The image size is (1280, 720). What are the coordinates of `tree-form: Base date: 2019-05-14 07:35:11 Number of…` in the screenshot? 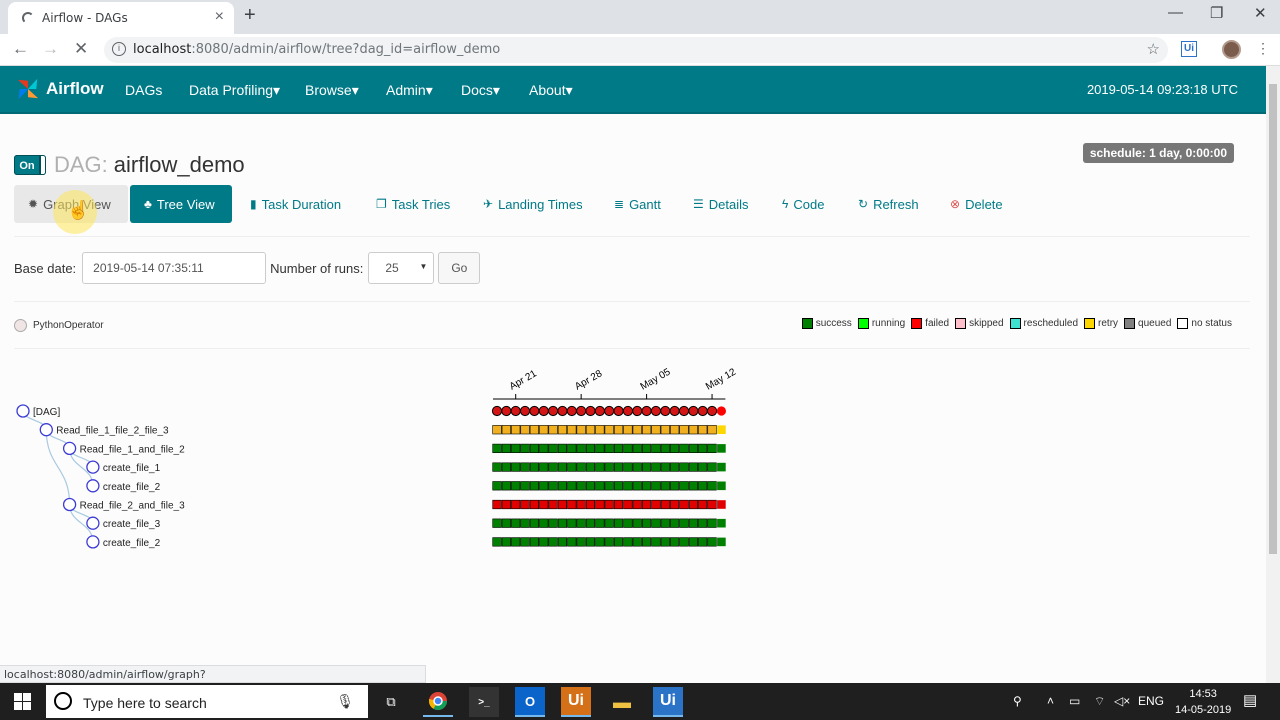 It's located at (247, 268).